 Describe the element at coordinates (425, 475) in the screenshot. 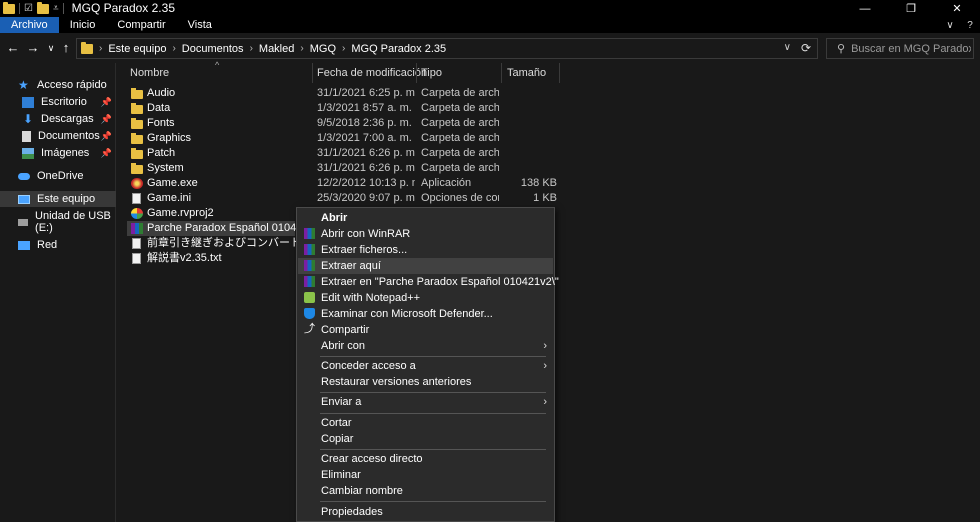

I see `menu-item-eliminar: Eliminar` at that location.